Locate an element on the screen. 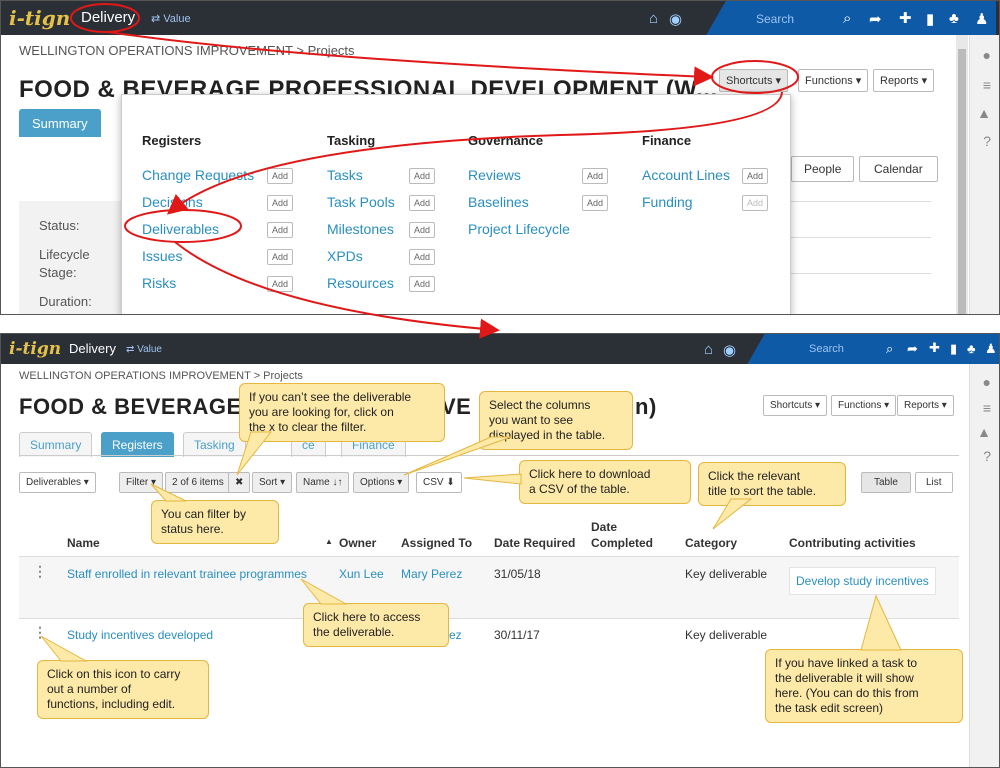  column-header-assigned-to: Assigned To is located at coordinates (436, 543).